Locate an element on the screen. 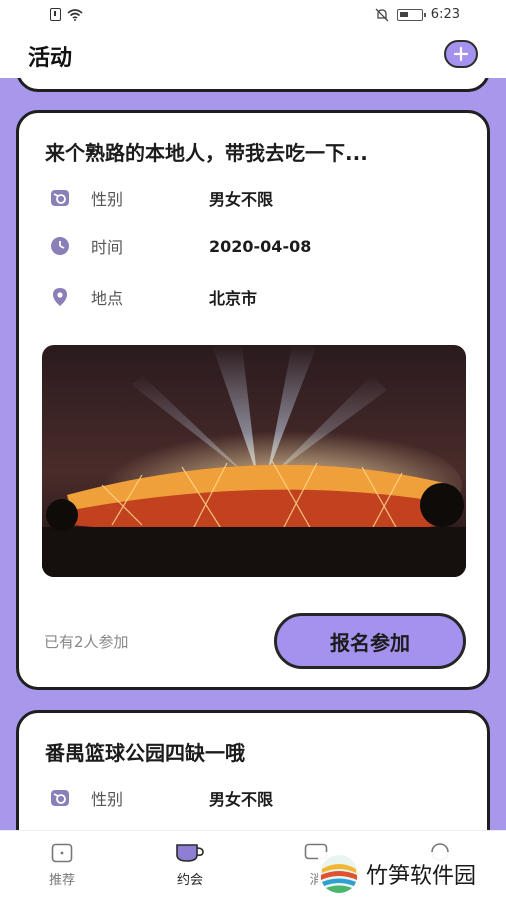 The height and width of the screenshot is (900, 506). tab-dating: 约会 is located at coordinates (190, 865).